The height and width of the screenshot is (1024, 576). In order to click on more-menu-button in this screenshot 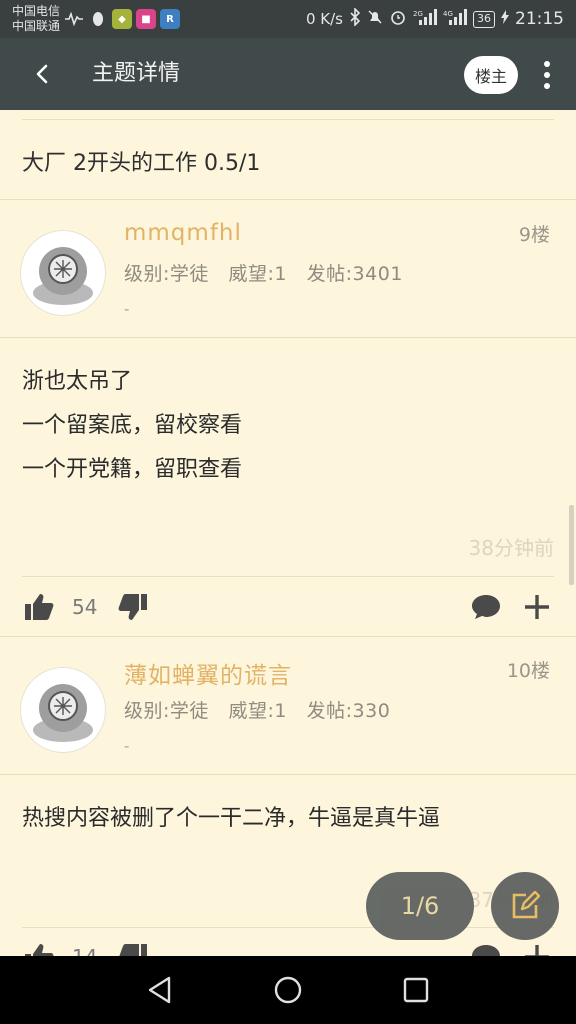, I will do `click(547, 75)`.